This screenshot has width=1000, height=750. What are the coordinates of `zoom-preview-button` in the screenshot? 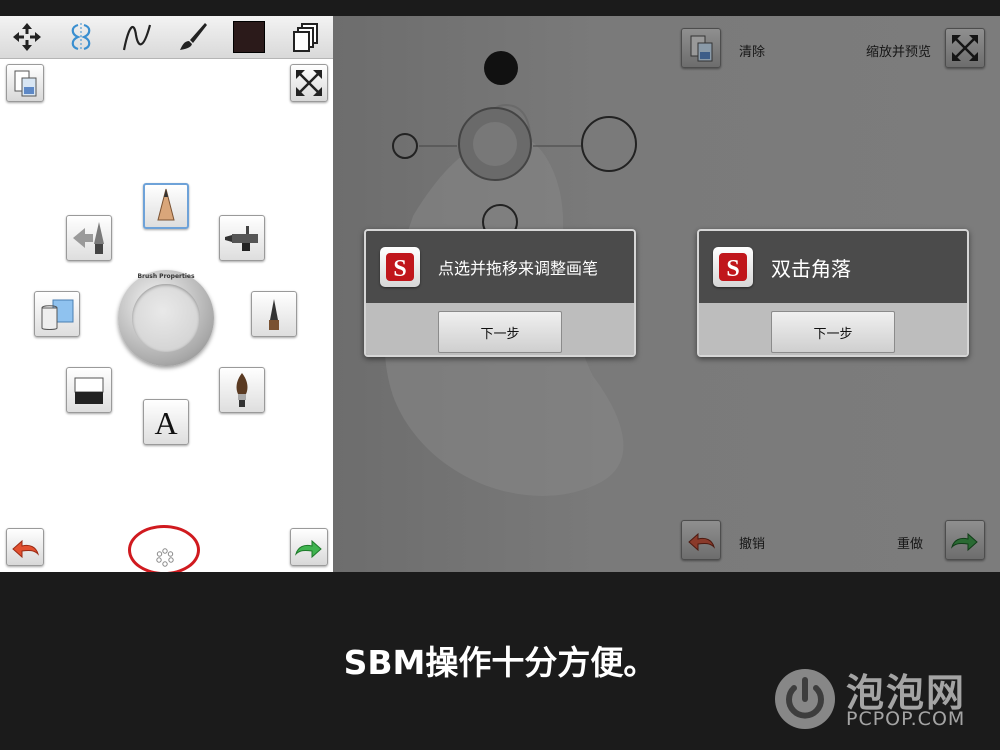 It's located at (965, 48).